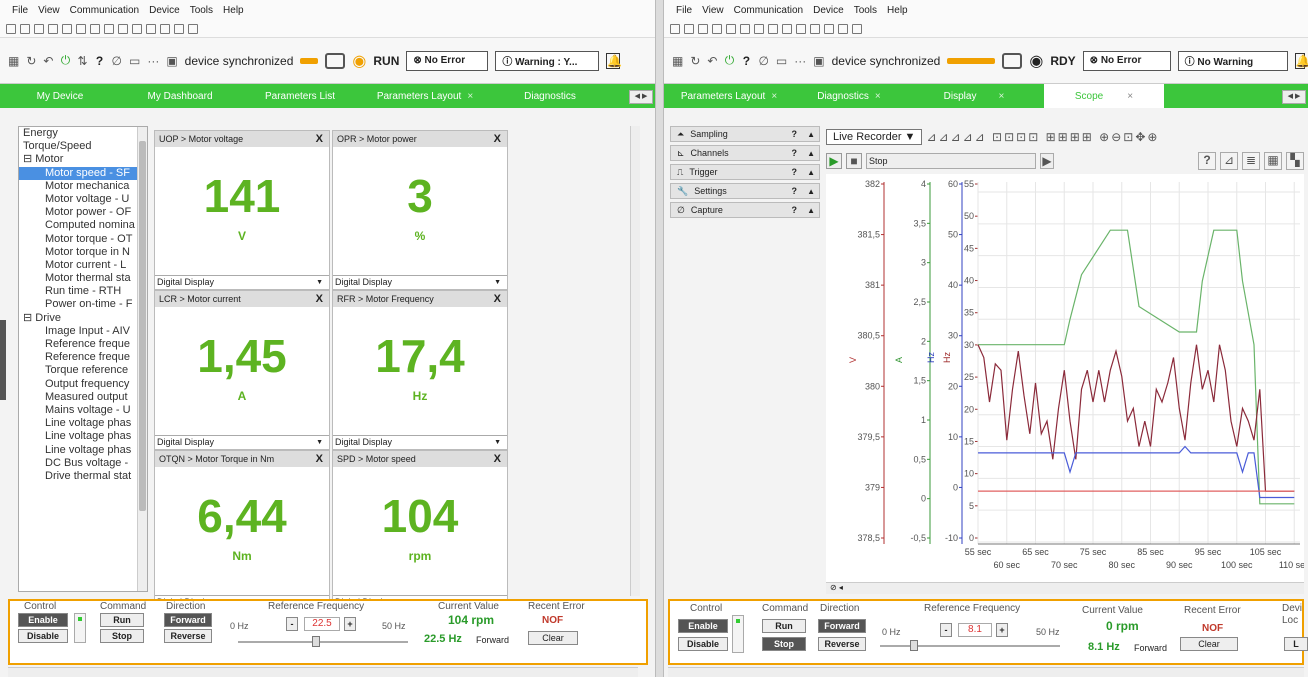 This screenshot has width=1308, height=677. What do you see at coordinates (703, 626) in the screenshot?
I see `enable-button: Enable` at bounding box center [703, 626].